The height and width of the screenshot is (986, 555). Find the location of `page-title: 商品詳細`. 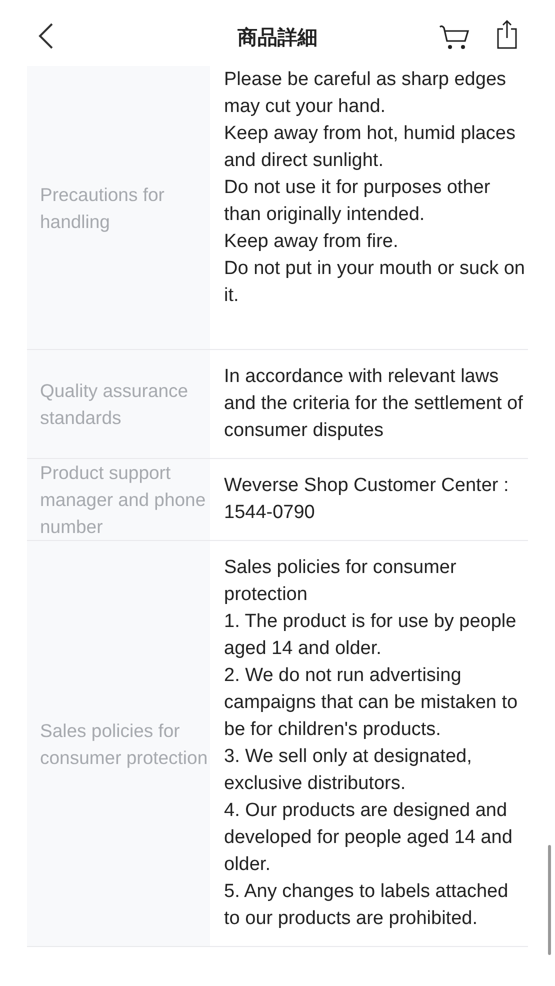

page-title: 商品詳細 is located at coordinates (278, 38).